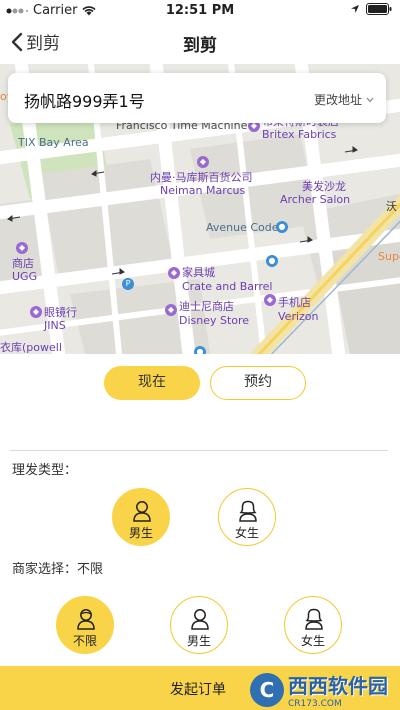 The width and height of the screenshot is (400, 710). I want to click on watermark: C 西西软件园 CR173.COM, so click(319, 689).